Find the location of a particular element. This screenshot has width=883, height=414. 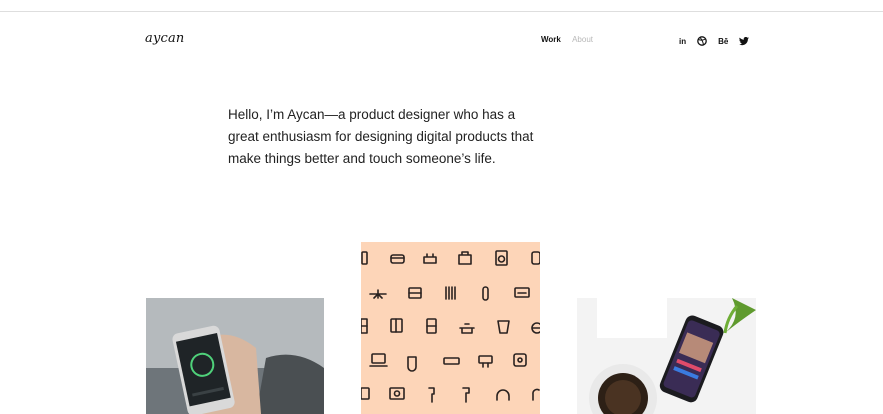

behance-icon: Bē is located at coordinates (723, 42).